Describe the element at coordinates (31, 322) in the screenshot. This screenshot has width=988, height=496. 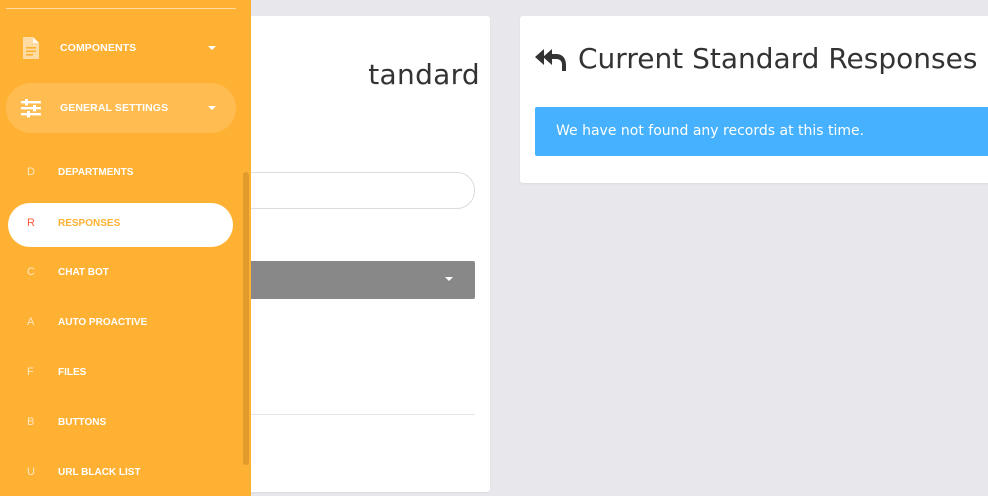
I see `sidebar-item-letter: A` at that location.